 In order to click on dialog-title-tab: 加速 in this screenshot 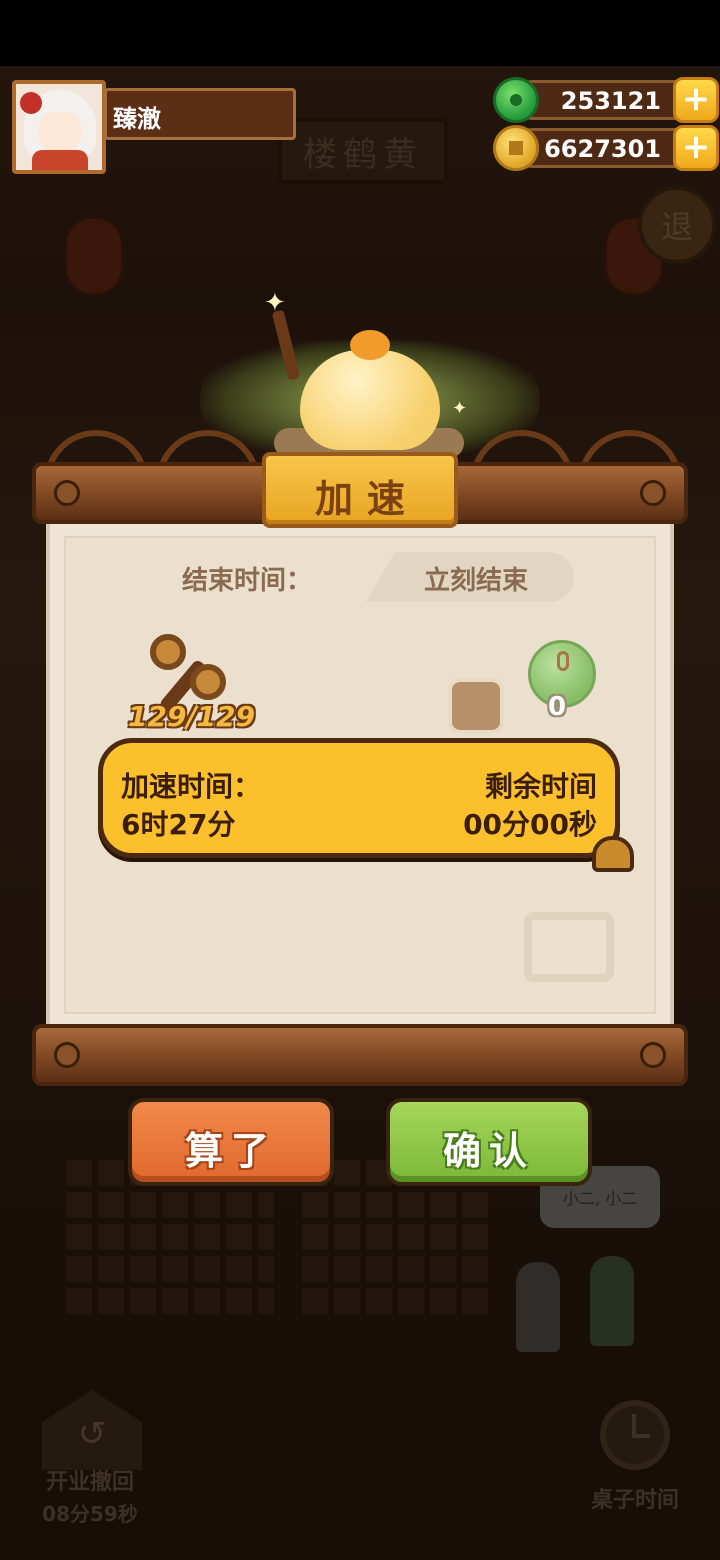, I will do `click(360, 490)`.